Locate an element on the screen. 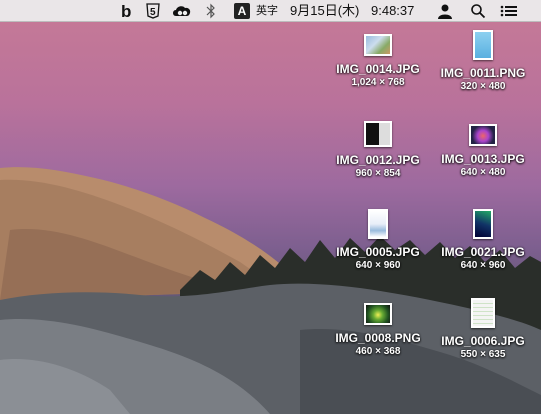  desktop-file-icon: IMG_0006.JPG 550 × 635 is located at coordinates (483, 329).